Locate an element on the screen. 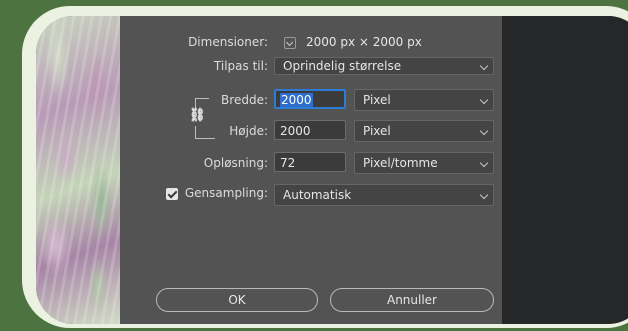 The image size is (628, 331). width-input: 2000 is located at coordinates (310, 99).